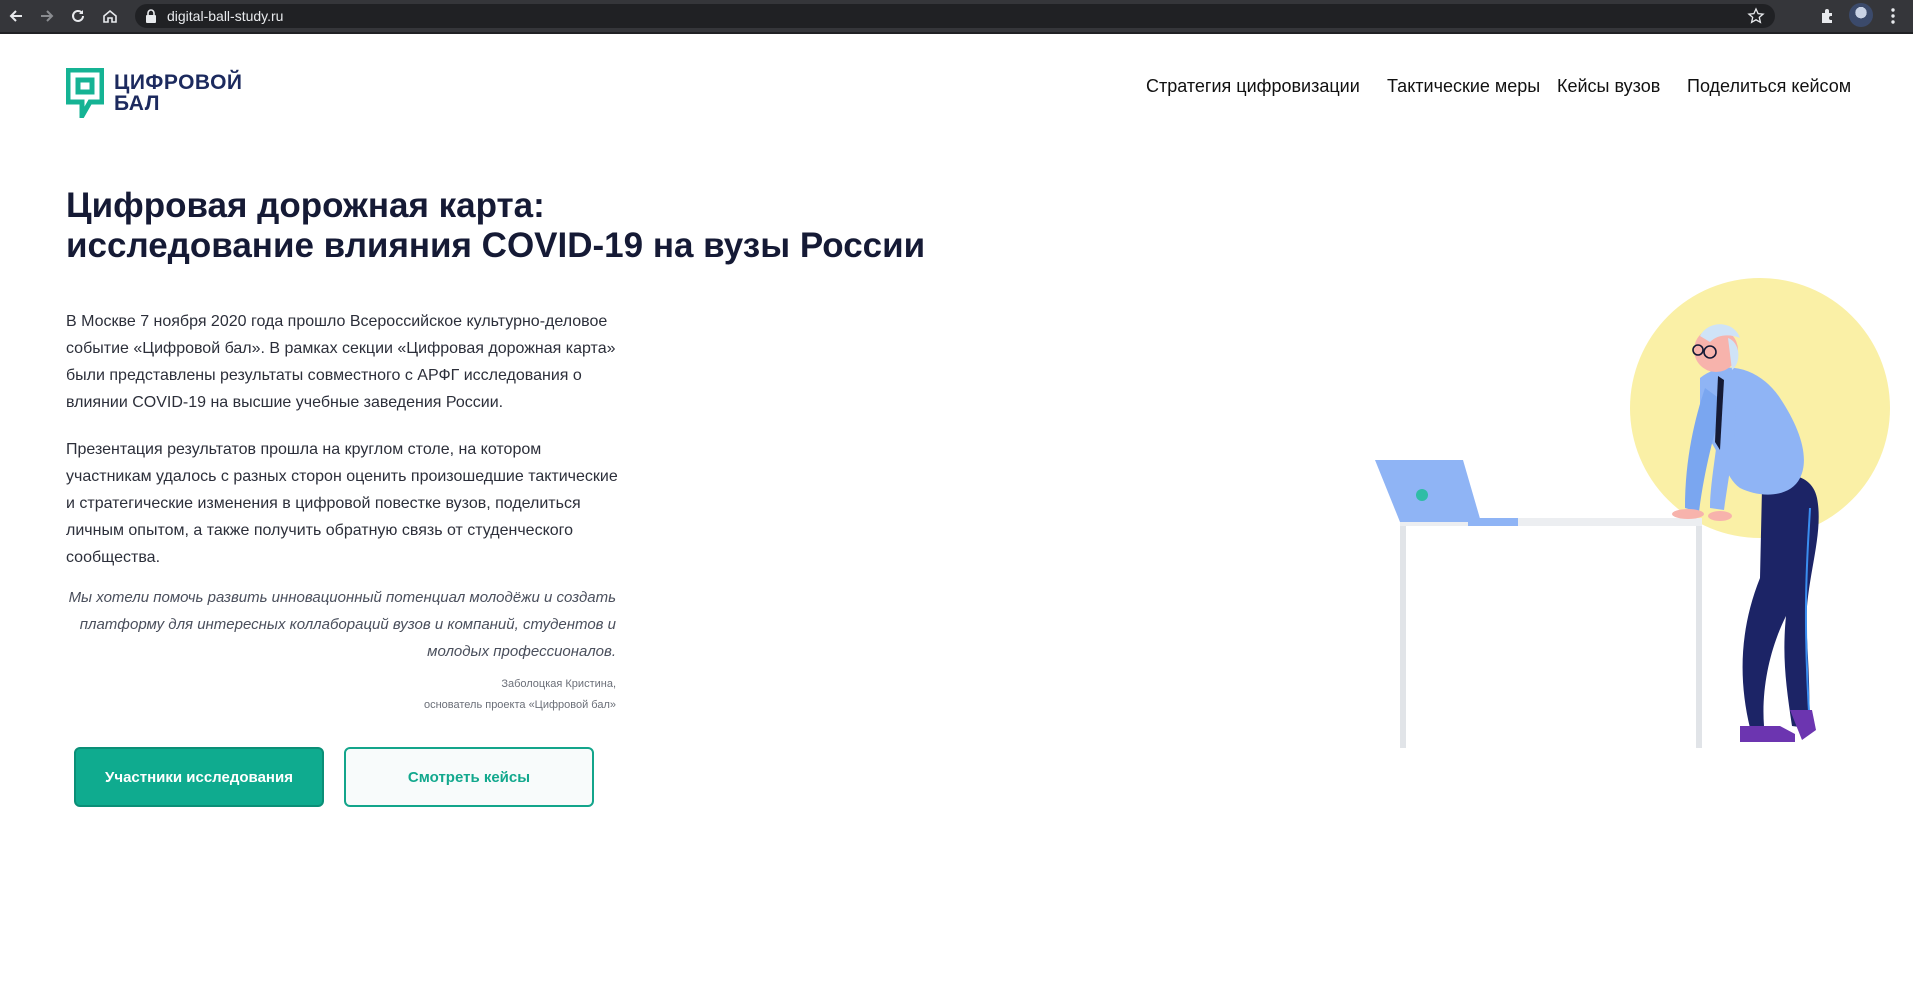 The height and width of the screenshot is (999, 1913). What do you see at coordinates (1828, 16) in the screenshot?
I see `extensions-puzzle-icon` at bounding box center [1828, 16].